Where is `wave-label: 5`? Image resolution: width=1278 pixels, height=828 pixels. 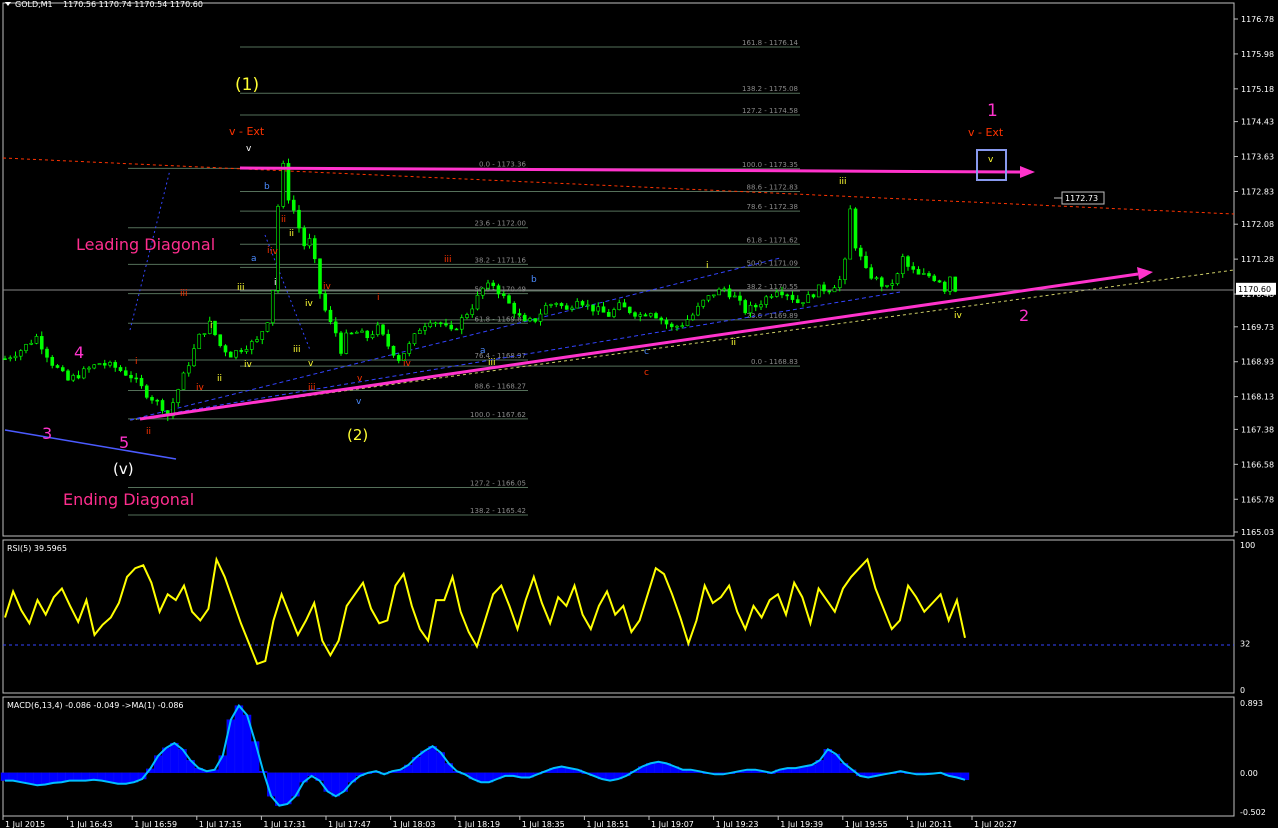
wave-label: 5 is located at coordinates (124, 442).